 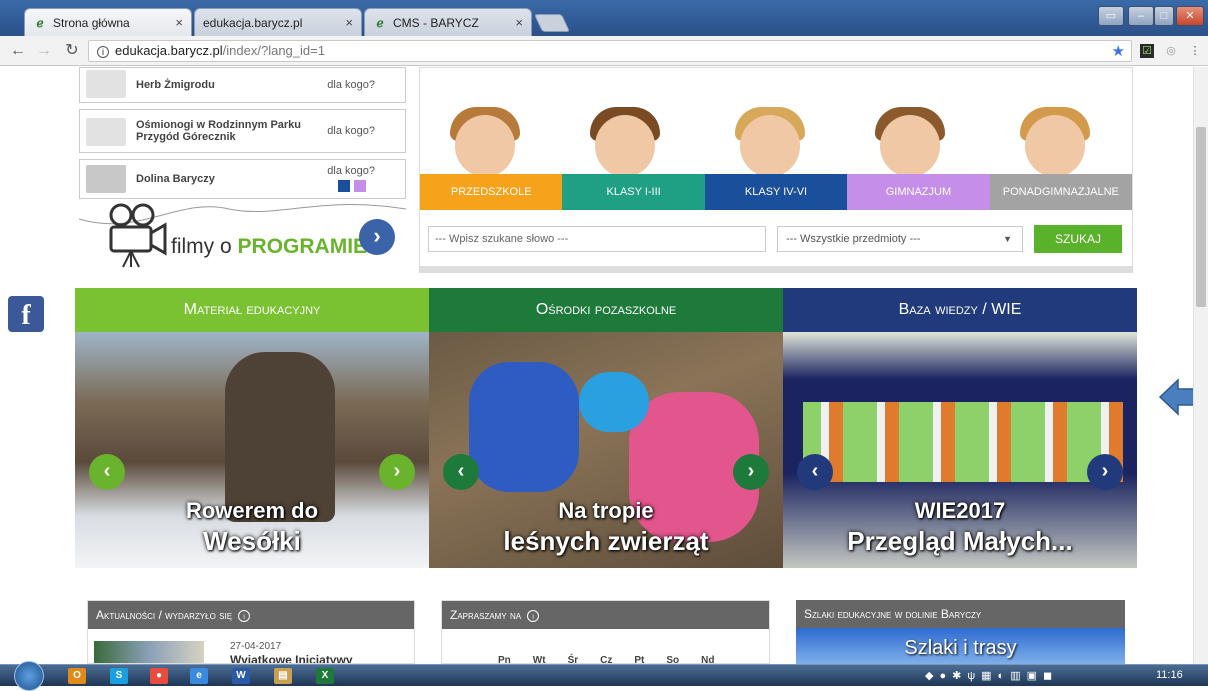 What do you see at coordinates (918, 192) in the screenshot?
I see `level-tab-gimnazjum: GIMNAZJUM` at bounding box center [918, 192].